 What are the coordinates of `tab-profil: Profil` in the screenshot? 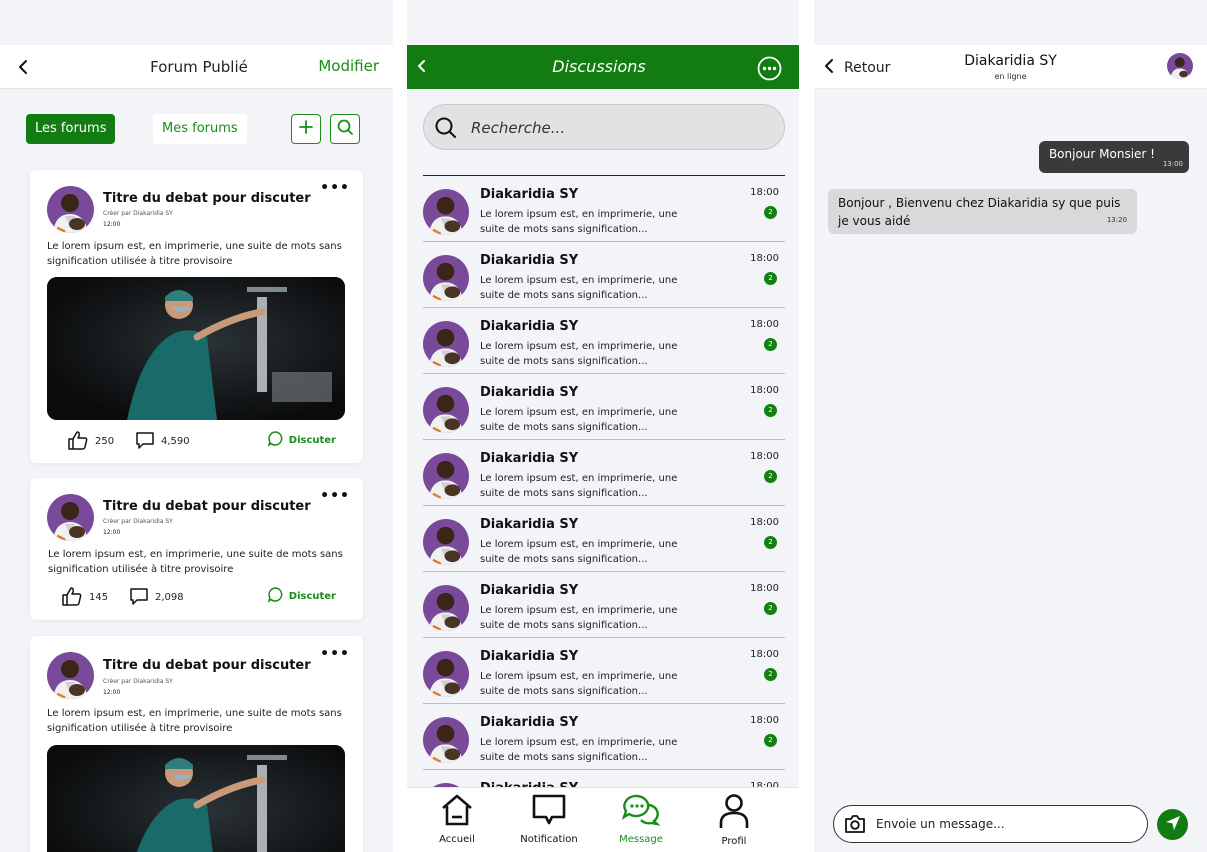 It's located at (734, 820).